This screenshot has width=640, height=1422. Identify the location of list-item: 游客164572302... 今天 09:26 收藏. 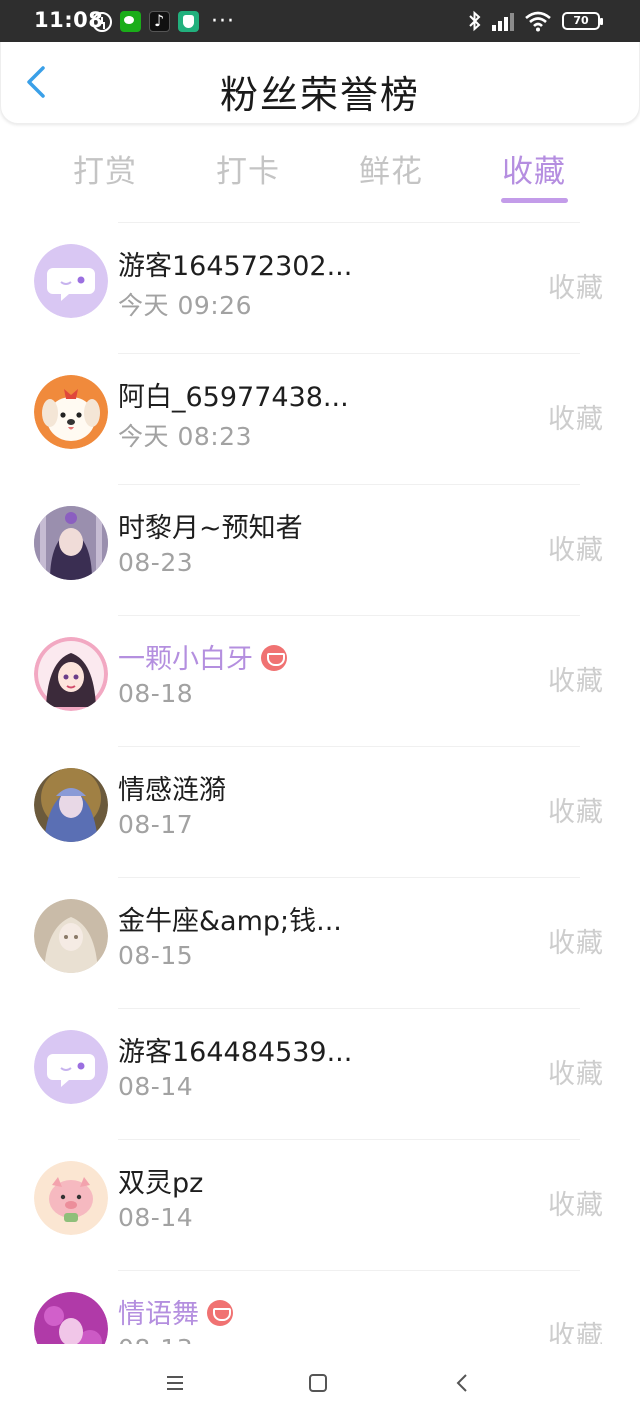
(320, 287).